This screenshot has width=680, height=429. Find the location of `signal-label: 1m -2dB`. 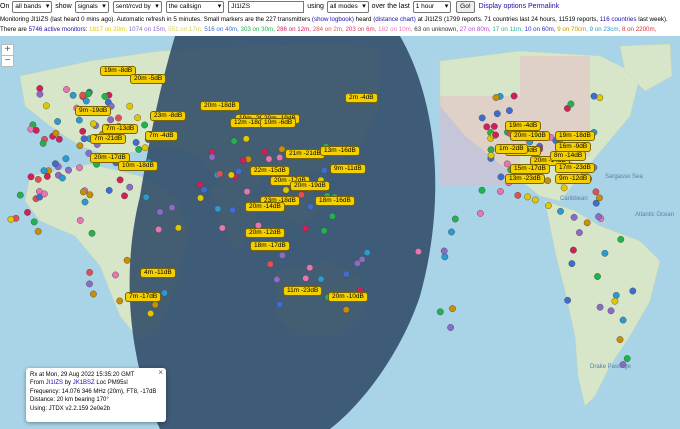

signal-label: 1m -2dB is located at coordinates (511, 149).